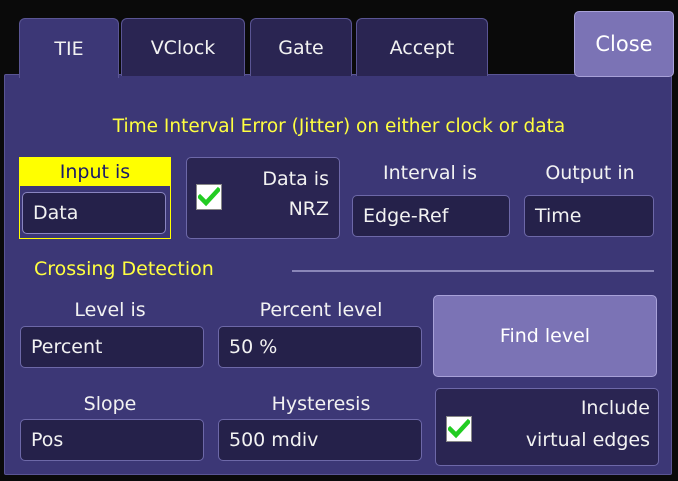 The image size is (678, 481). Describe the element at coordinates (112, 347) in the screenshot. I see `level-is-select: Percent` at that location.